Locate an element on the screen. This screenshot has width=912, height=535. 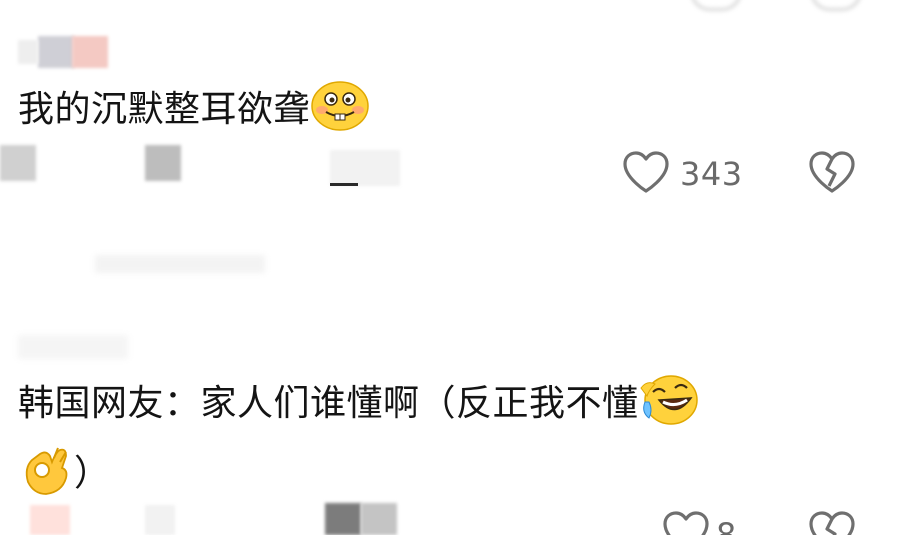
comment-text: 我的沉默整耳欲聋 is located at coordinates (164, 110).